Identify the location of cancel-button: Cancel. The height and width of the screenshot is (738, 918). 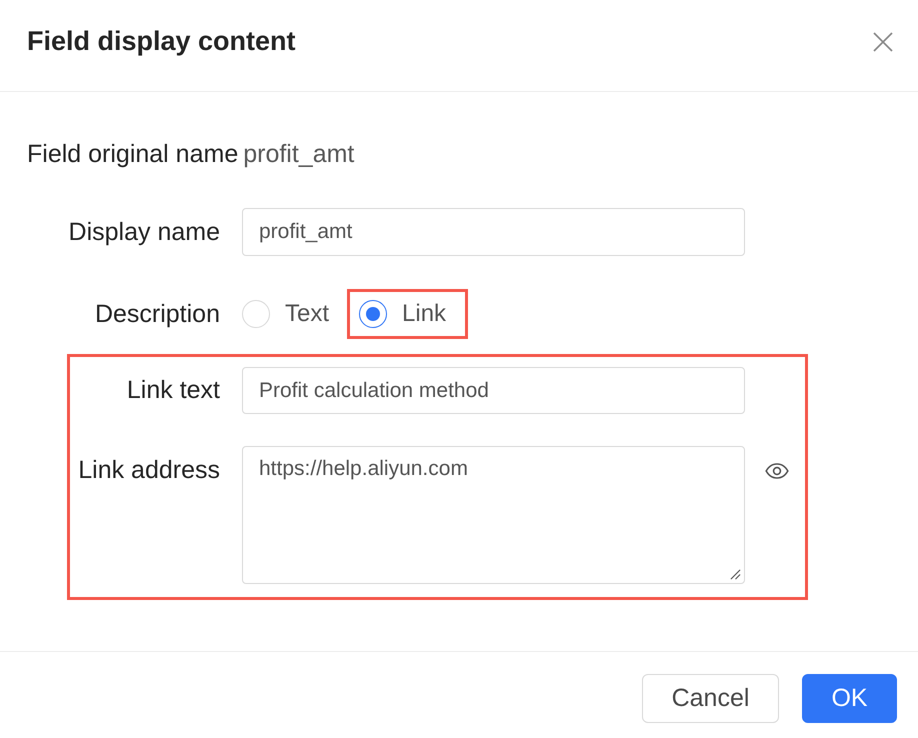
(710, 698).